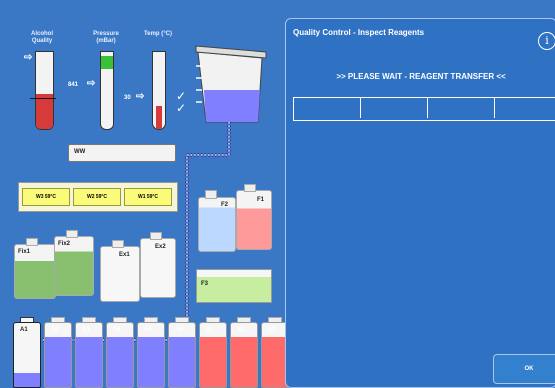  I want to click on bottle-label: A6, so click(179, 330).